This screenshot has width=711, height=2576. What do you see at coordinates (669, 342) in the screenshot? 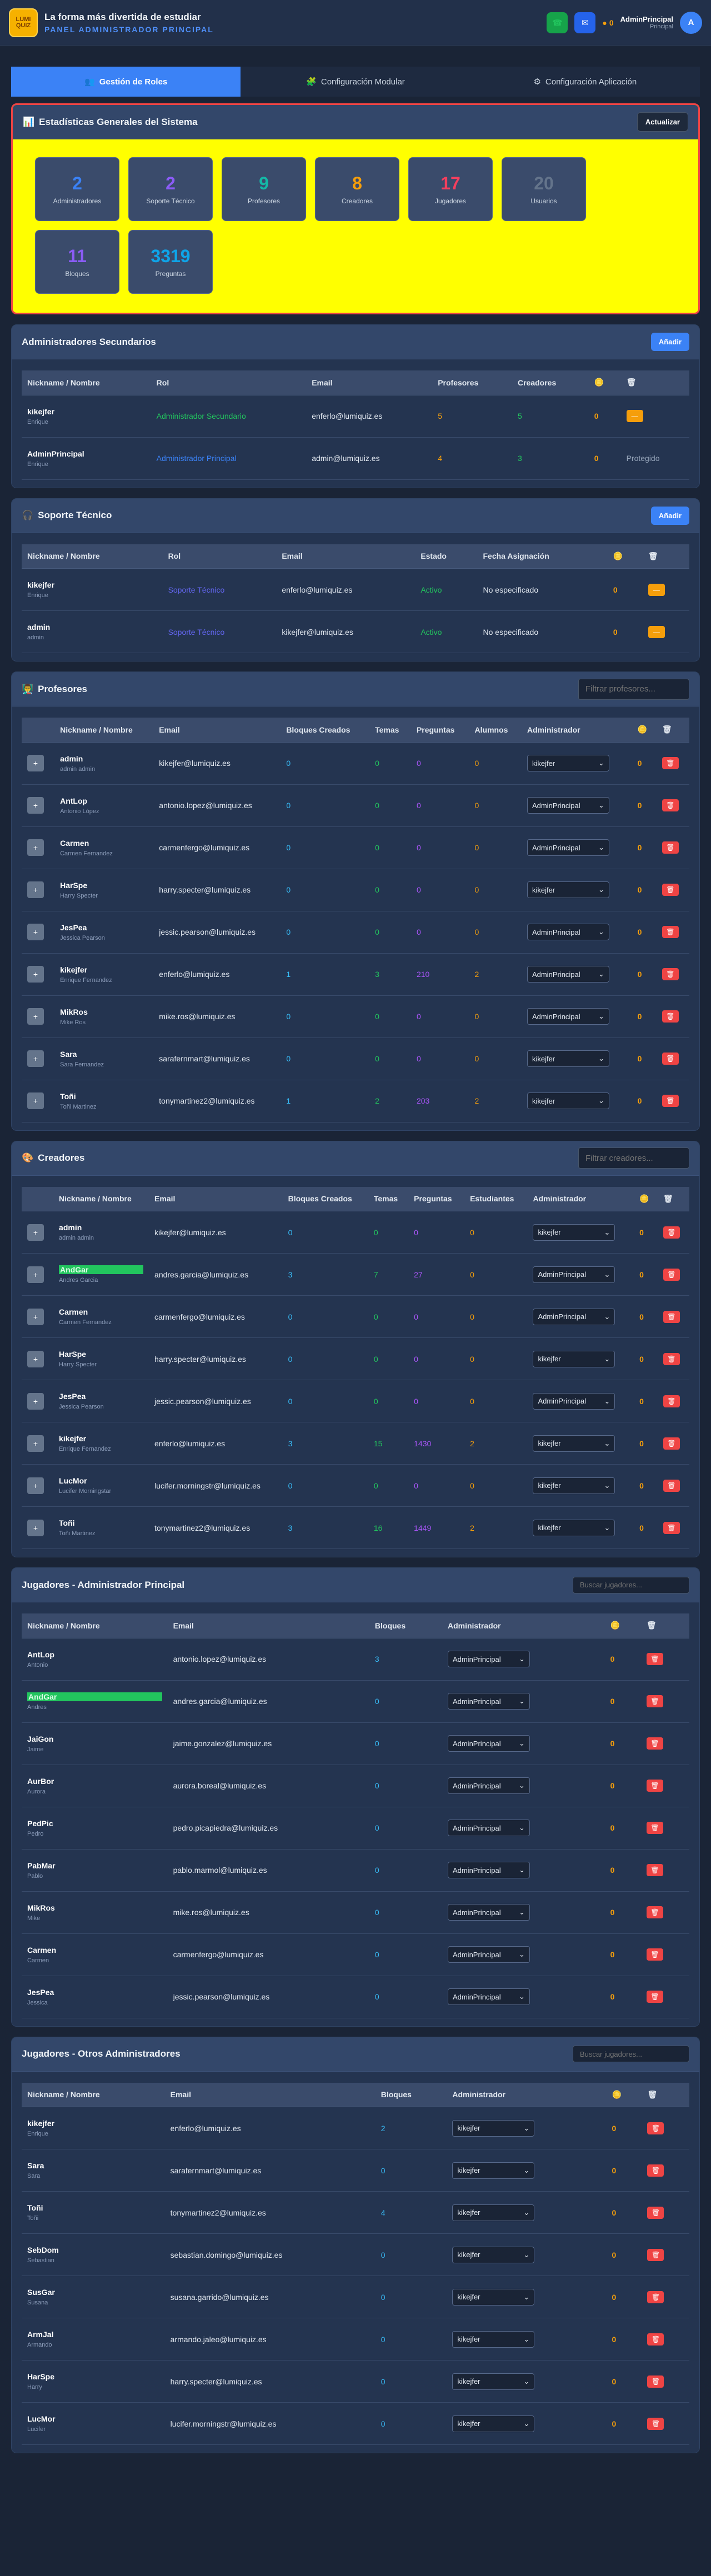
I see `add-admin-button: Añadir` at bounding box center [669, 342].